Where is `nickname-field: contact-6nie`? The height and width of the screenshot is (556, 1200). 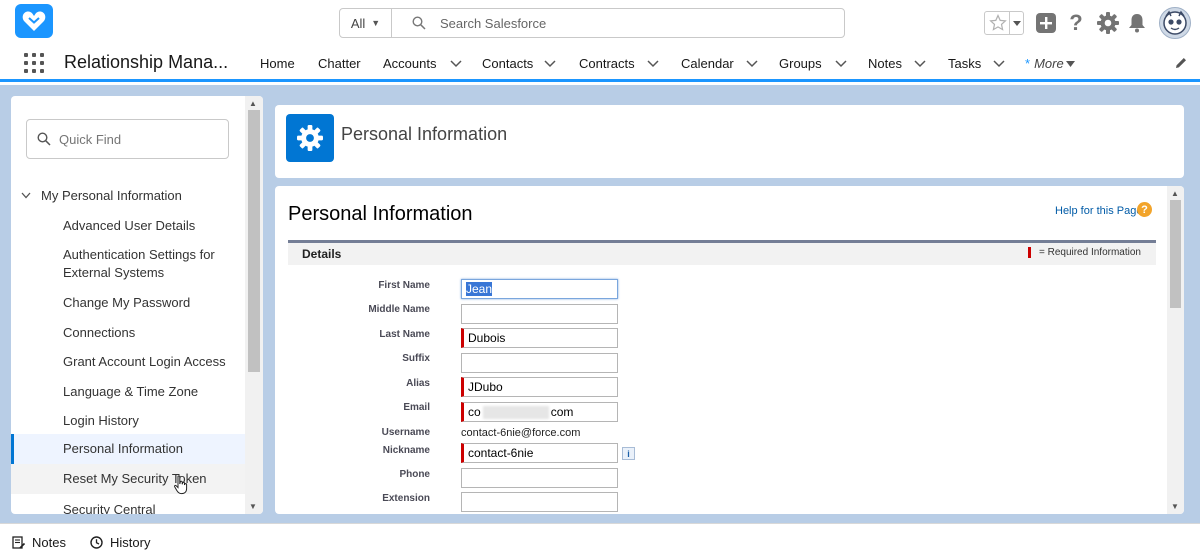
nickname-field: contact-6nie is located at coordinates (539, 453).